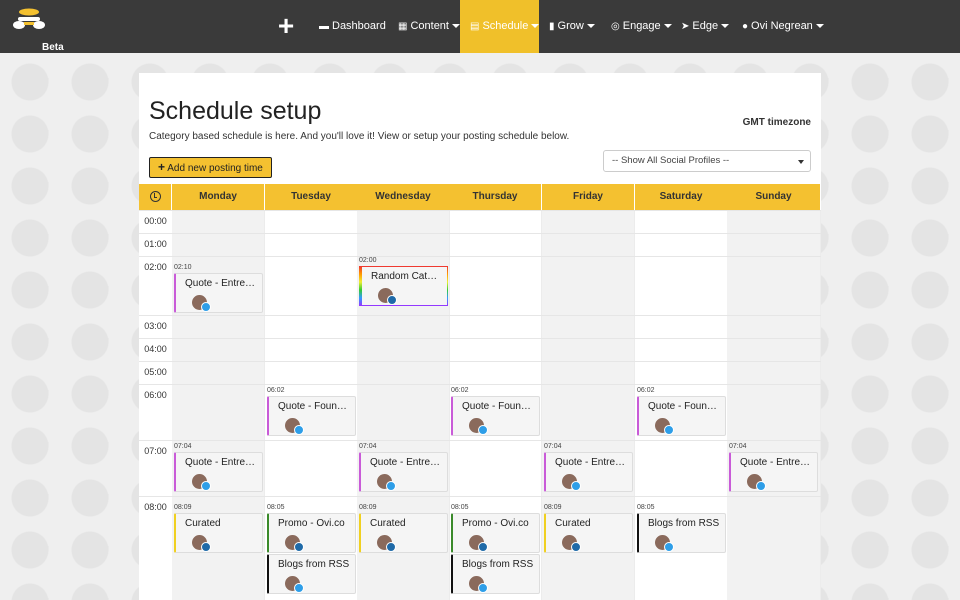 This screenshot has width=960, height=600. What do you see at coordinates (745, 26) in the screenshot?
I see `user-icon: ●` at bounding box center [745, 26].